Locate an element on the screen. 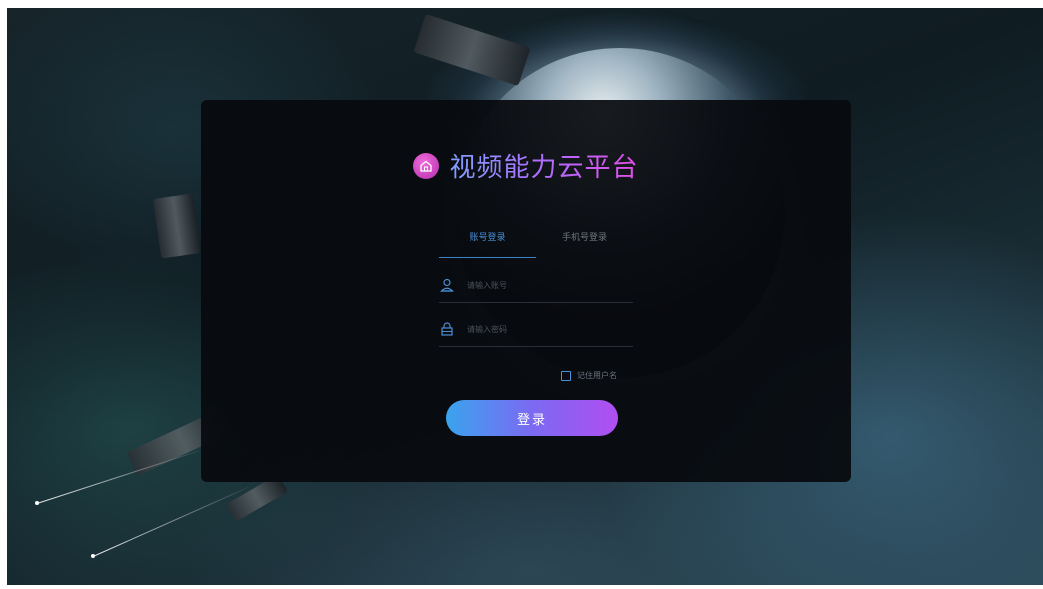 The height and width of the screenshot is (589, 1043). tab-account-login: 账号登录 is located at coordinates (487, 243).